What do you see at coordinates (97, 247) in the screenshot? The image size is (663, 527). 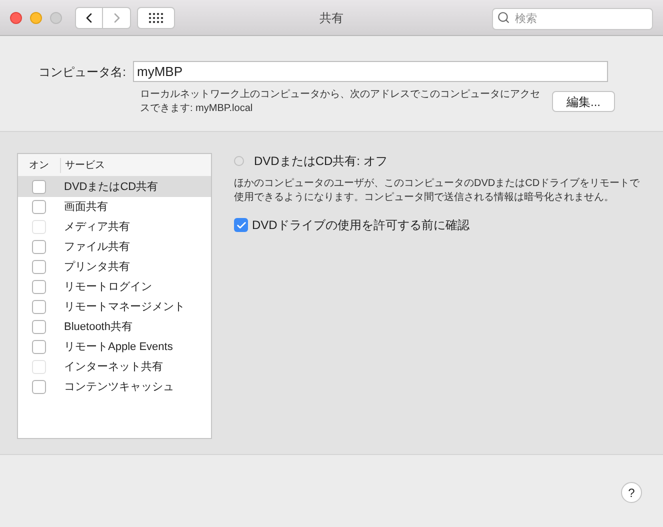 I see `service-name: ファイル共有` at bounding box center [97, 247].